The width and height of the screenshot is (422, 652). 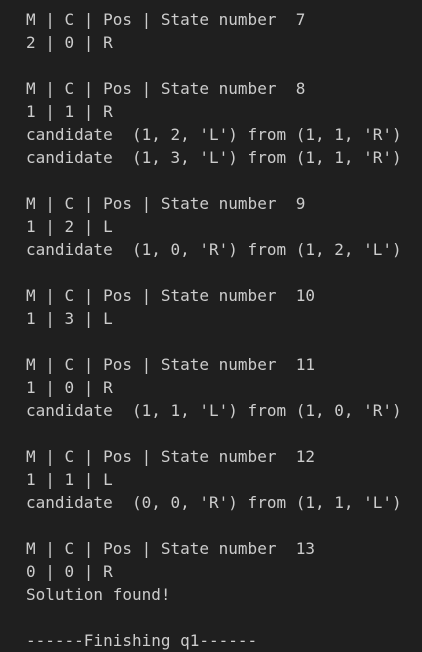 What do you see at coordinates (98, 594) in the screenshot?
I see `solution-found-line: Solution found!` at bounding box center [98, 594].